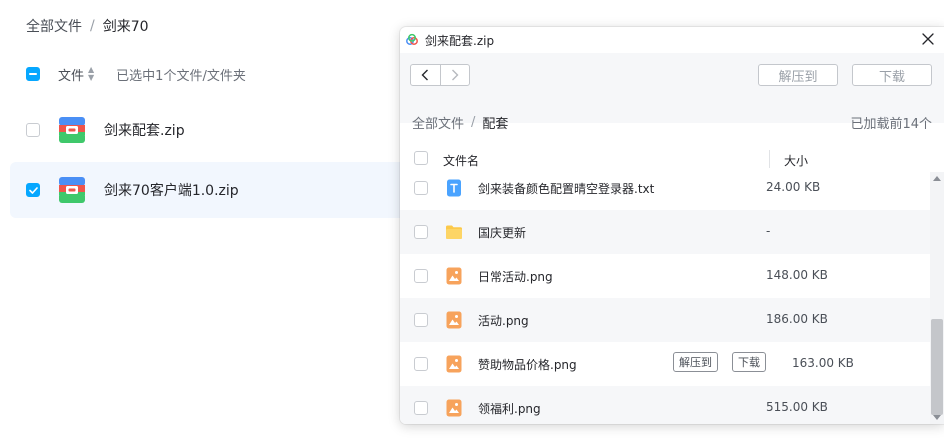 Image resolution: width=944 pixels, height=441 pixels. I want to click on file-list-header: 文件 ▲ ▼ 已选中1个文件/文件夹, so click(136, 74).